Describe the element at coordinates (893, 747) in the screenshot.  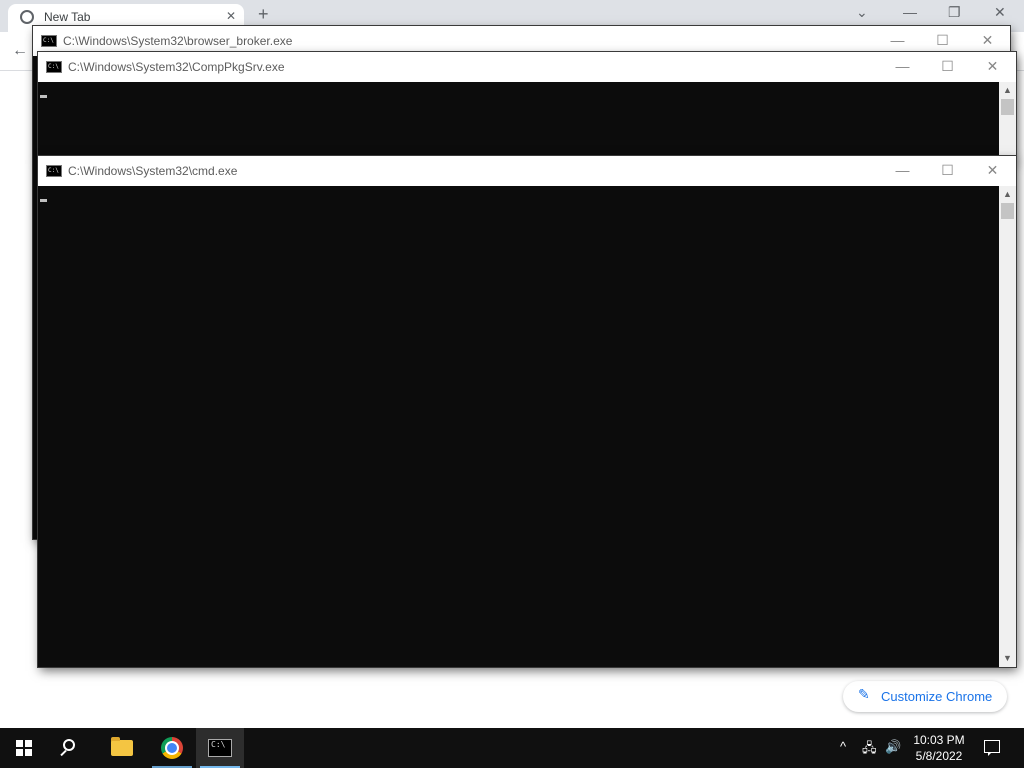
I see `volume-icon: 🔊` at that location.